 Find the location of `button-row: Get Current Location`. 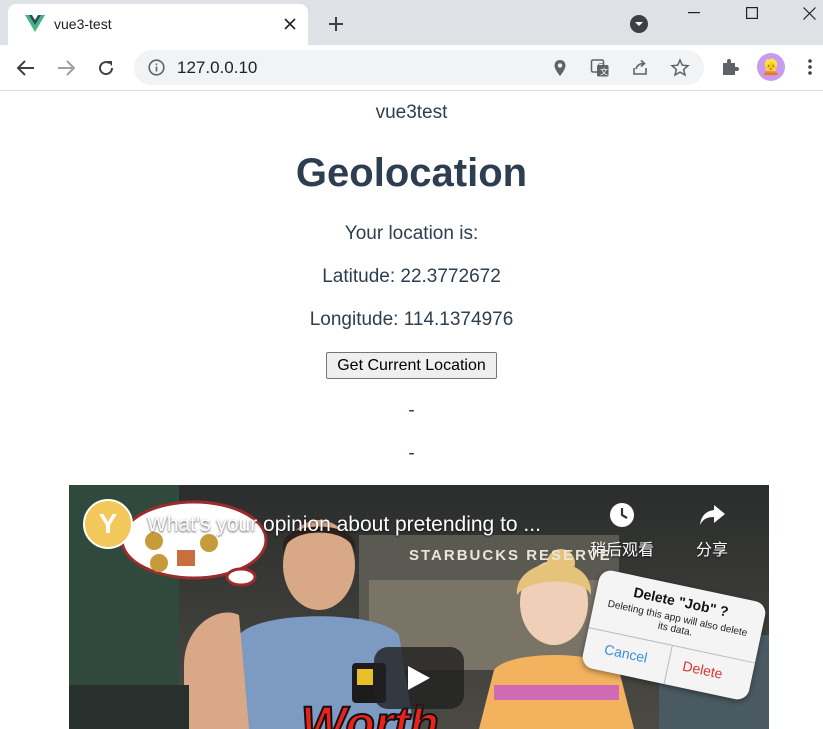

button-row: Get Current Location is located at coordinates (411, 365).